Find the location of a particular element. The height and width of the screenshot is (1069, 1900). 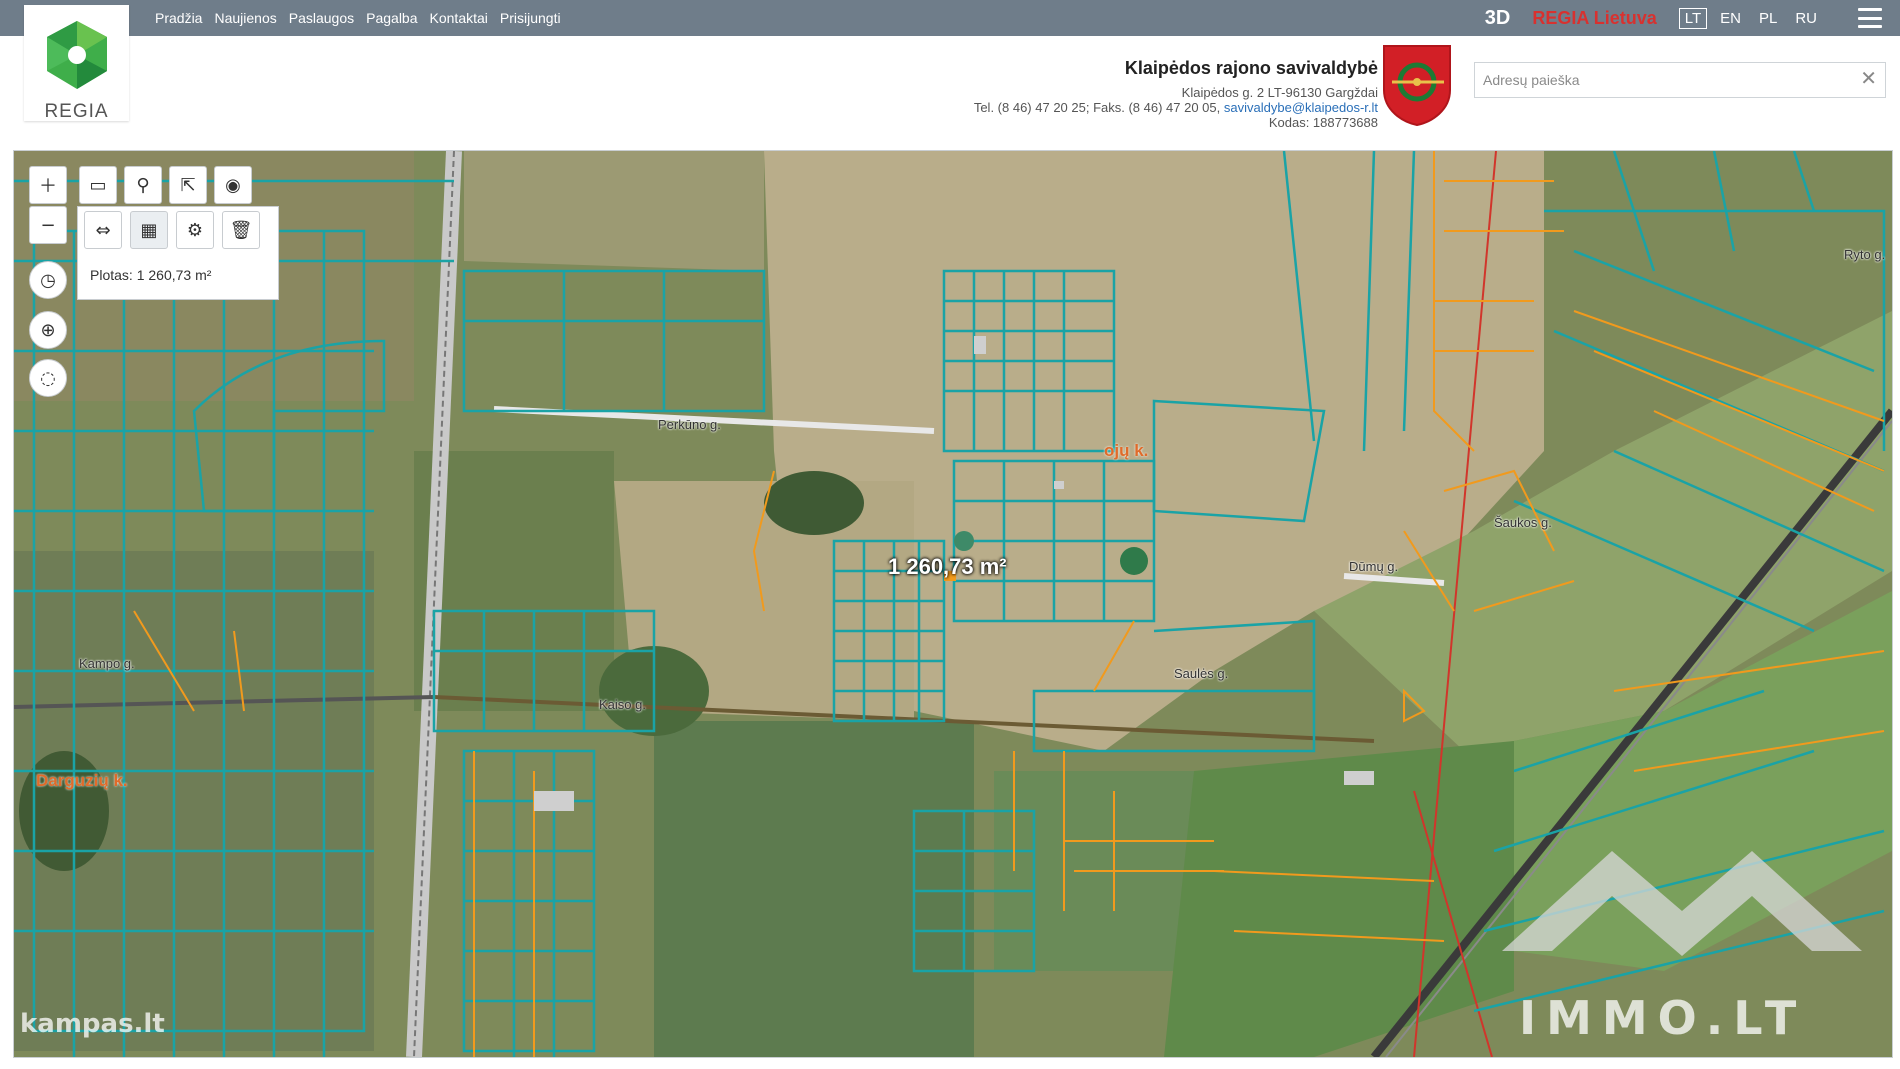

area-readout: Plotas: 1 260,73 m² is located at coordinates (151, 275).